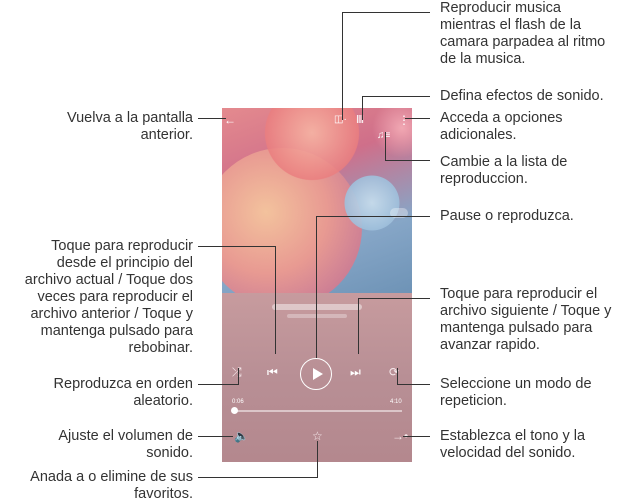  What do you see at coordinates (111, 485) in the screenshot?
I see `favorite-annotation: Anada a o elimine de sus favoritos.` at bounding box center [111, 485].